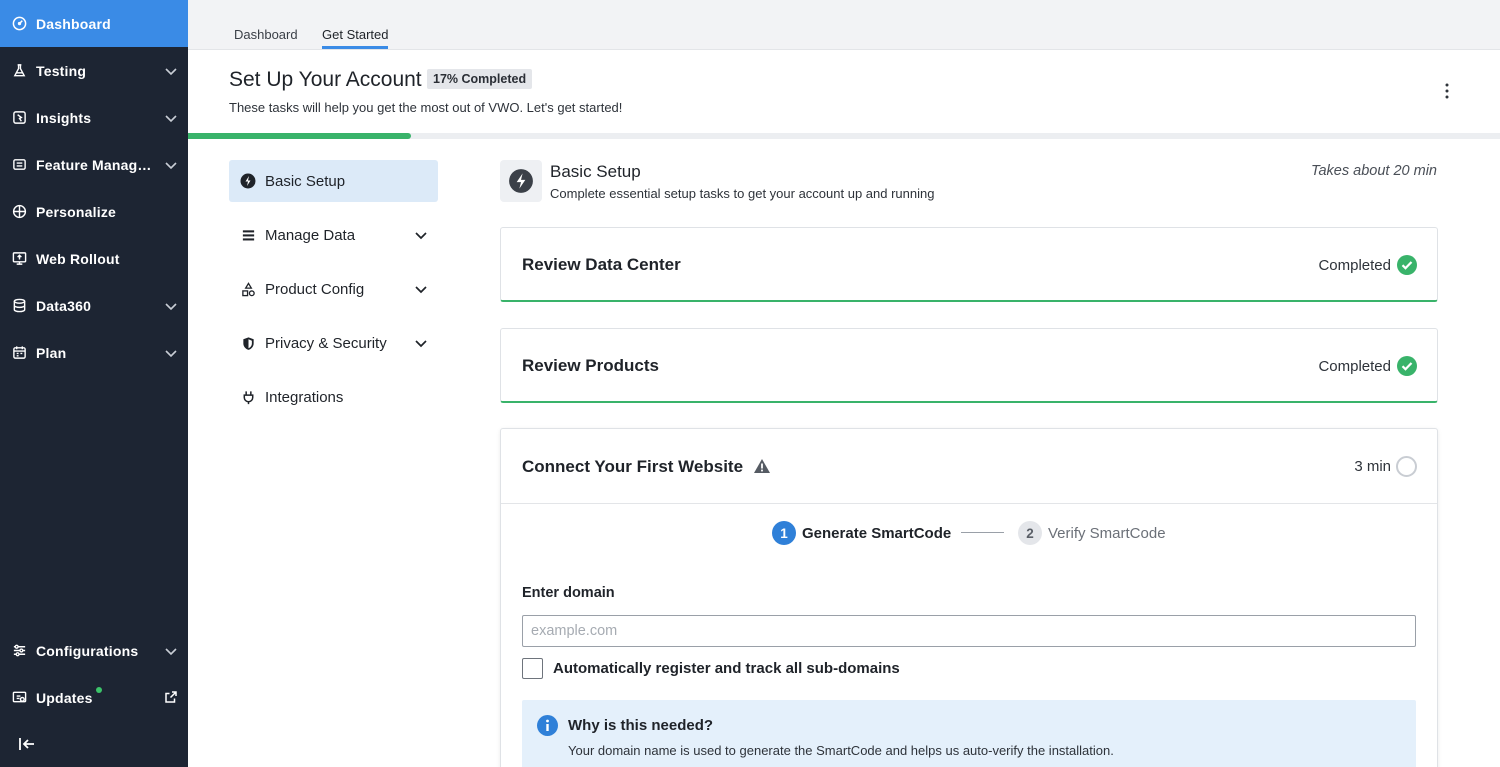 This screenshot has width=1500, height=767. Describe the element at coordinates (19, 306) in the screenshot. I see `database-icon` at that location.